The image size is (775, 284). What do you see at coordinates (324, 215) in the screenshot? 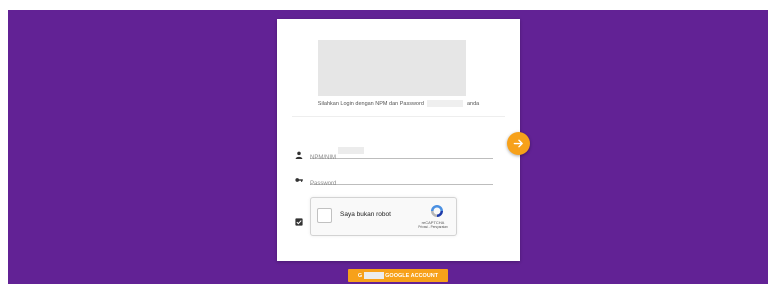
I see `recaptcha-checkbox` at bounding box center [324, 215].